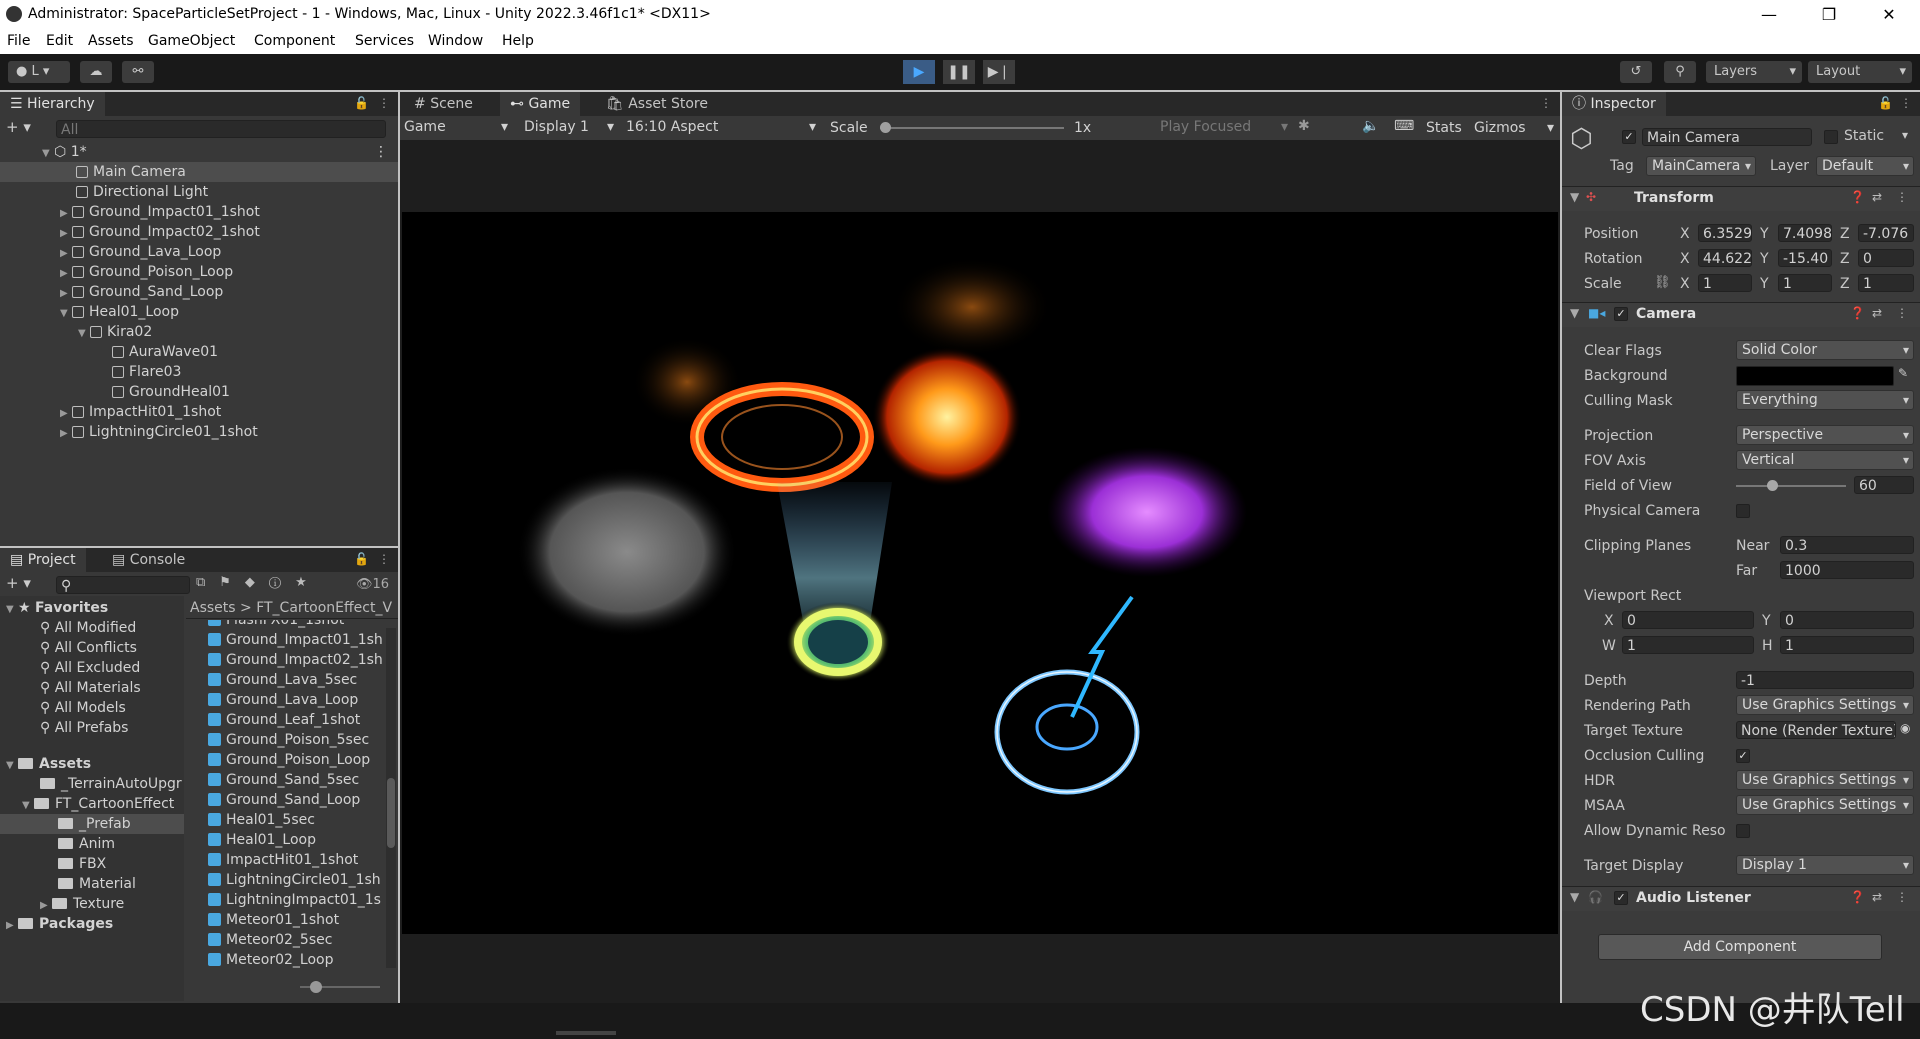 The image size is (1920, 1039). What do you see at coordinates (372, 584) in the screenshot?
I see `hidden-count: 👁16` at bounding box center [372, 584].